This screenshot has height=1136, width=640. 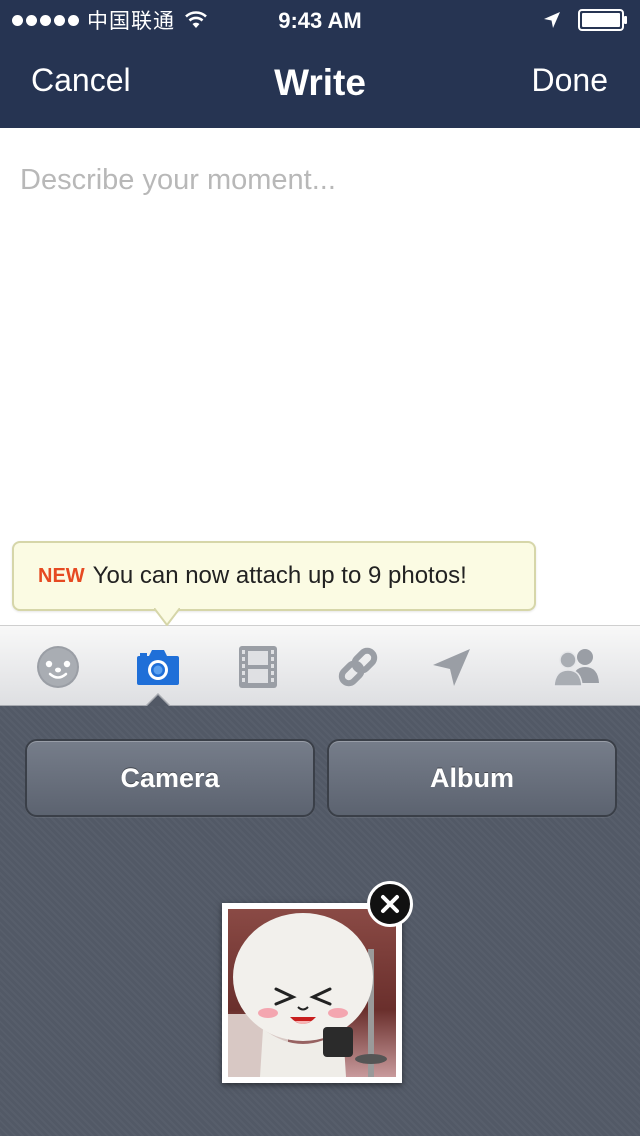 I want to click on location-icon, so click(x=451, y=667).